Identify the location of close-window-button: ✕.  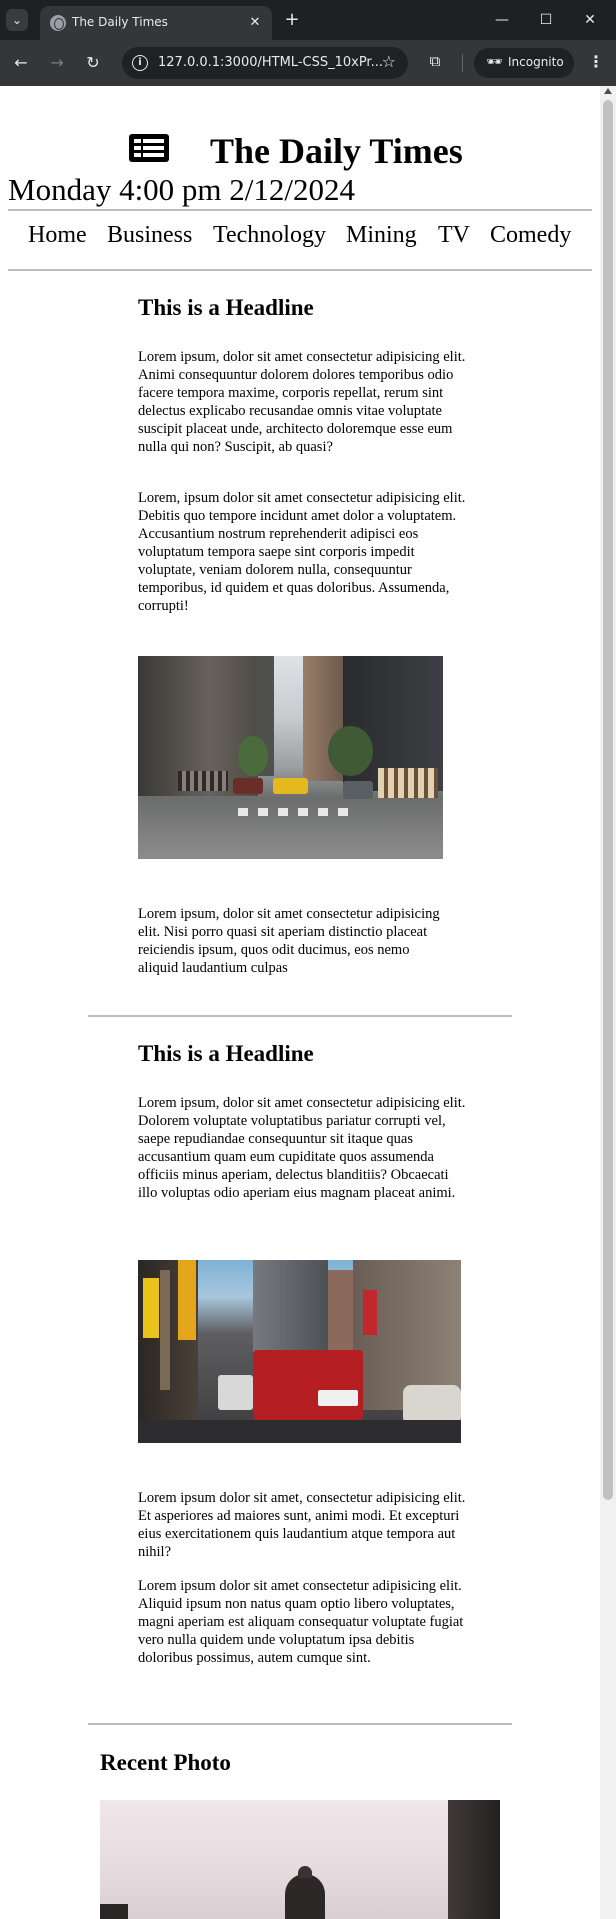
(590, 20).